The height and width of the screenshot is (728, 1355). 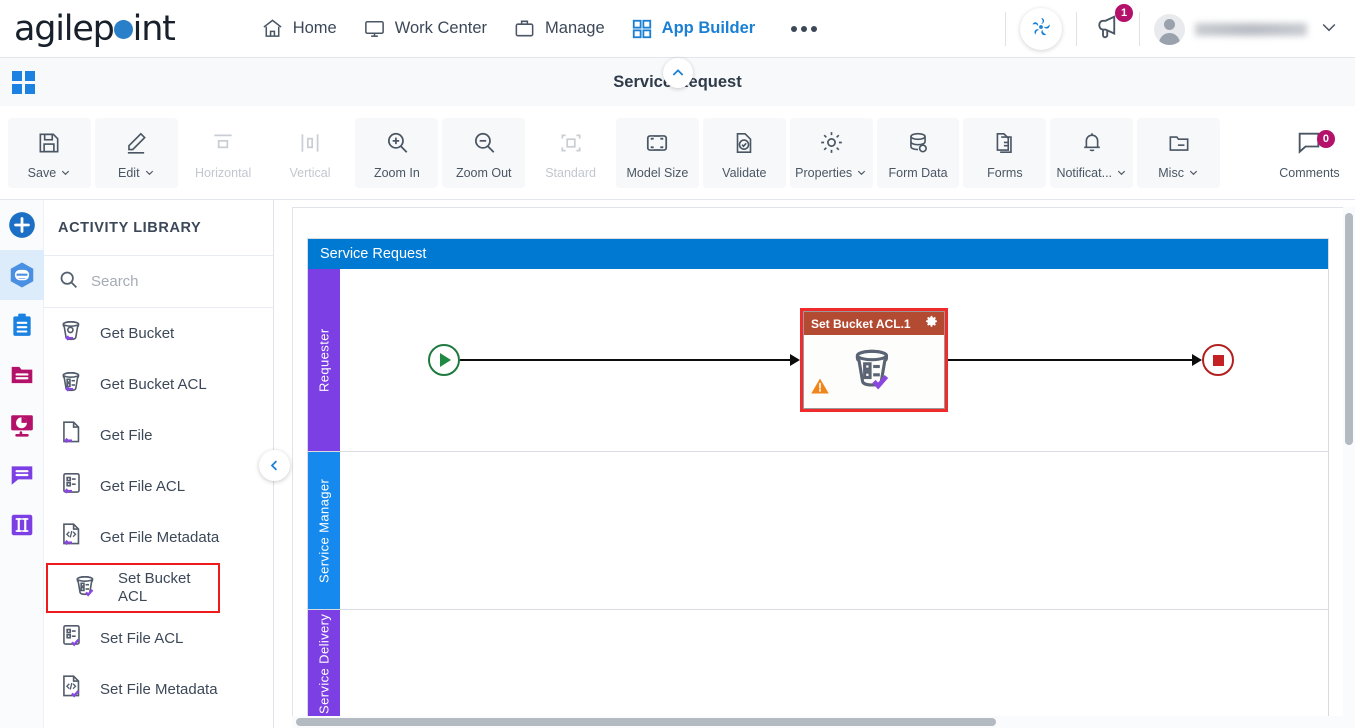 I want to click on rail-item-columns, so click(x=22, y=525).